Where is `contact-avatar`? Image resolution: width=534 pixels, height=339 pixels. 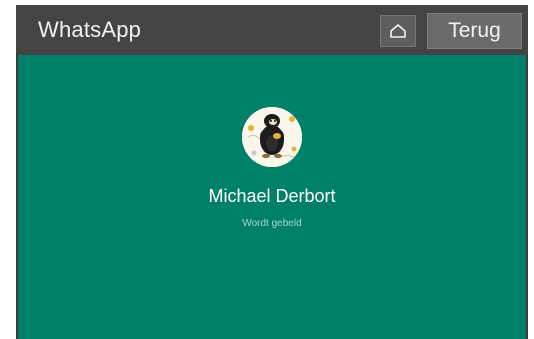
contact-avatar is located at coordinates (272, 137).